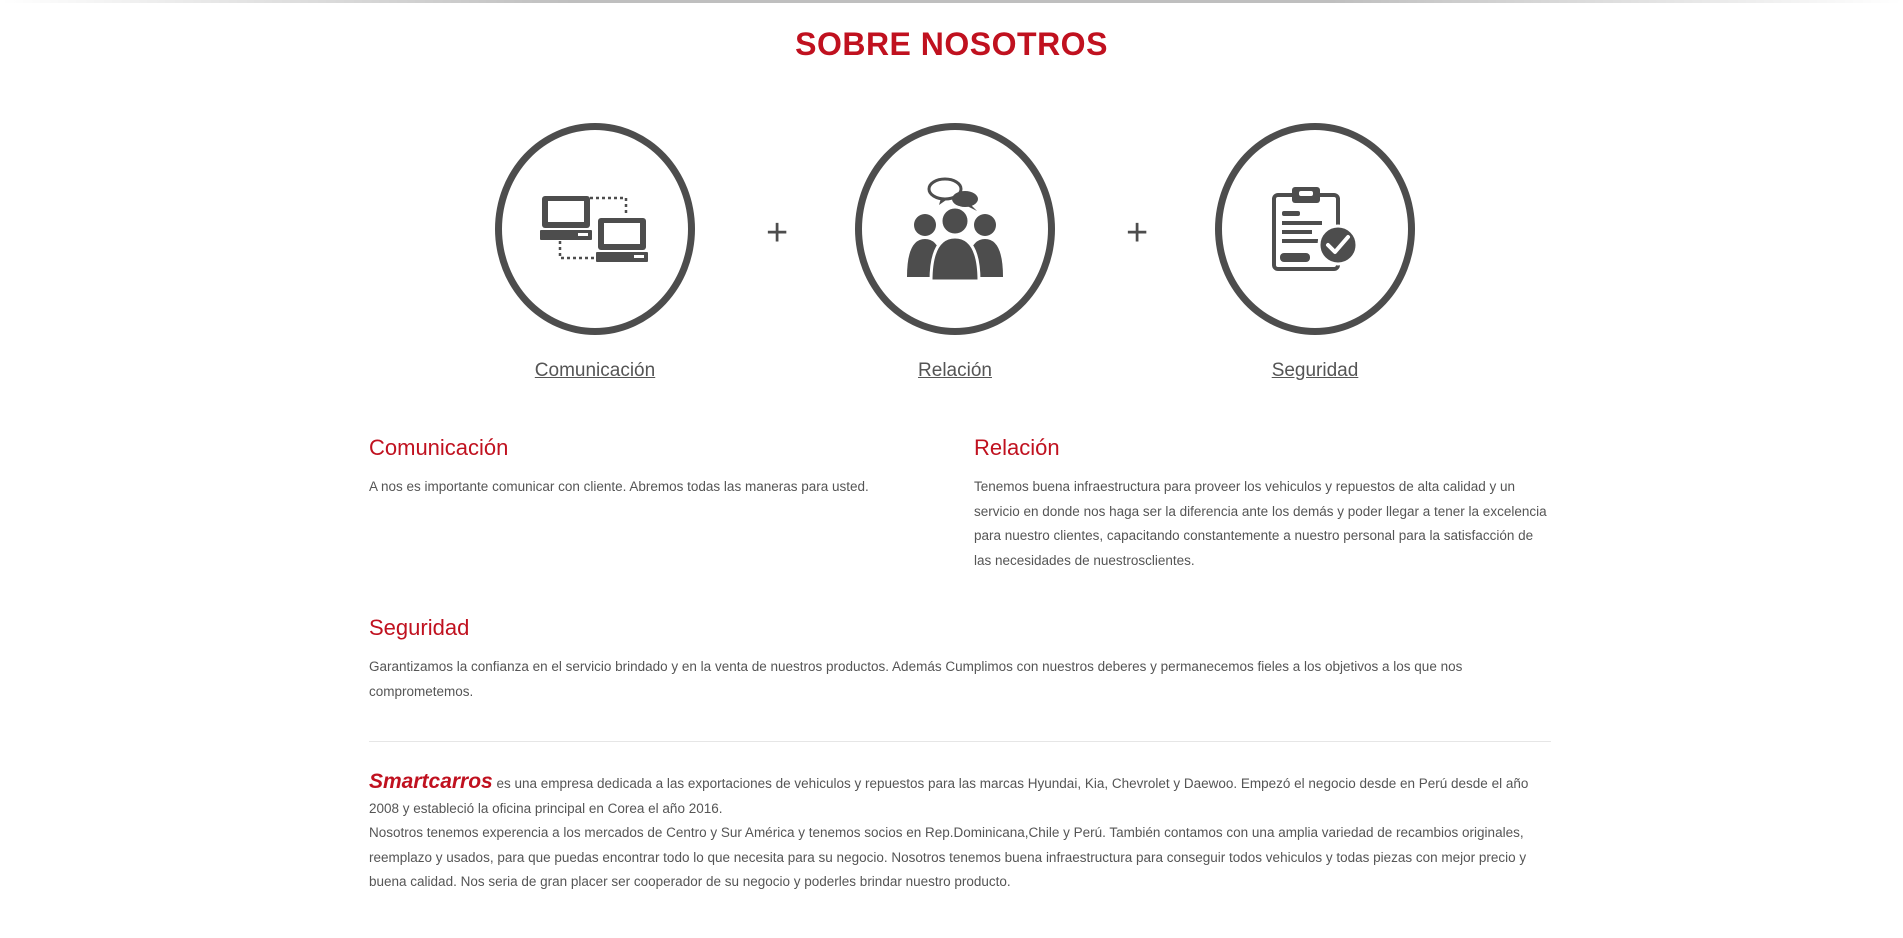  I want to click on page-title: SOBRE NOSOTROS, so click(951, 44).